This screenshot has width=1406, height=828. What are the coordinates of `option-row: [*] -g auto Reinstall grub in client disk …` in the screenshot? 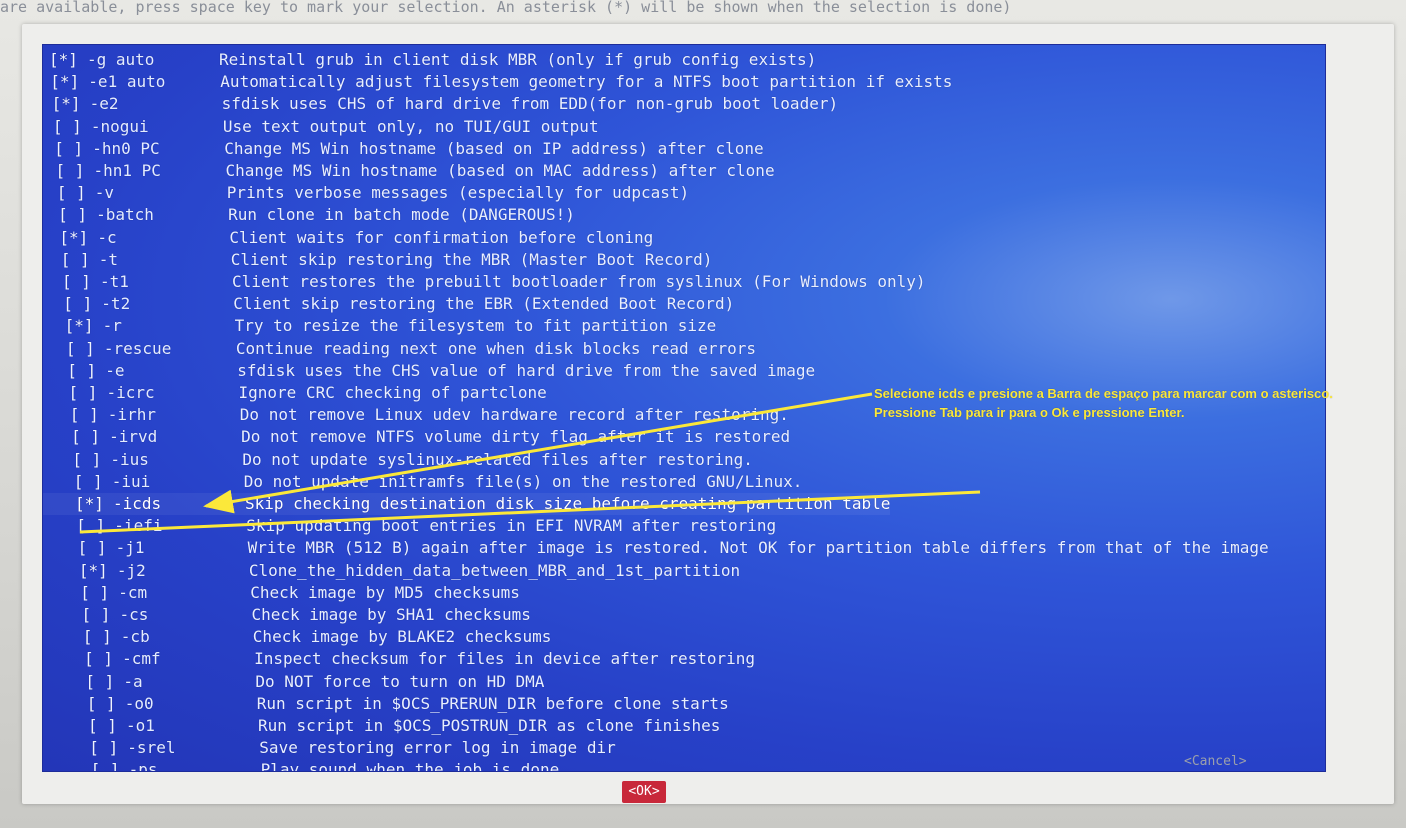 It's located at (429, 60).